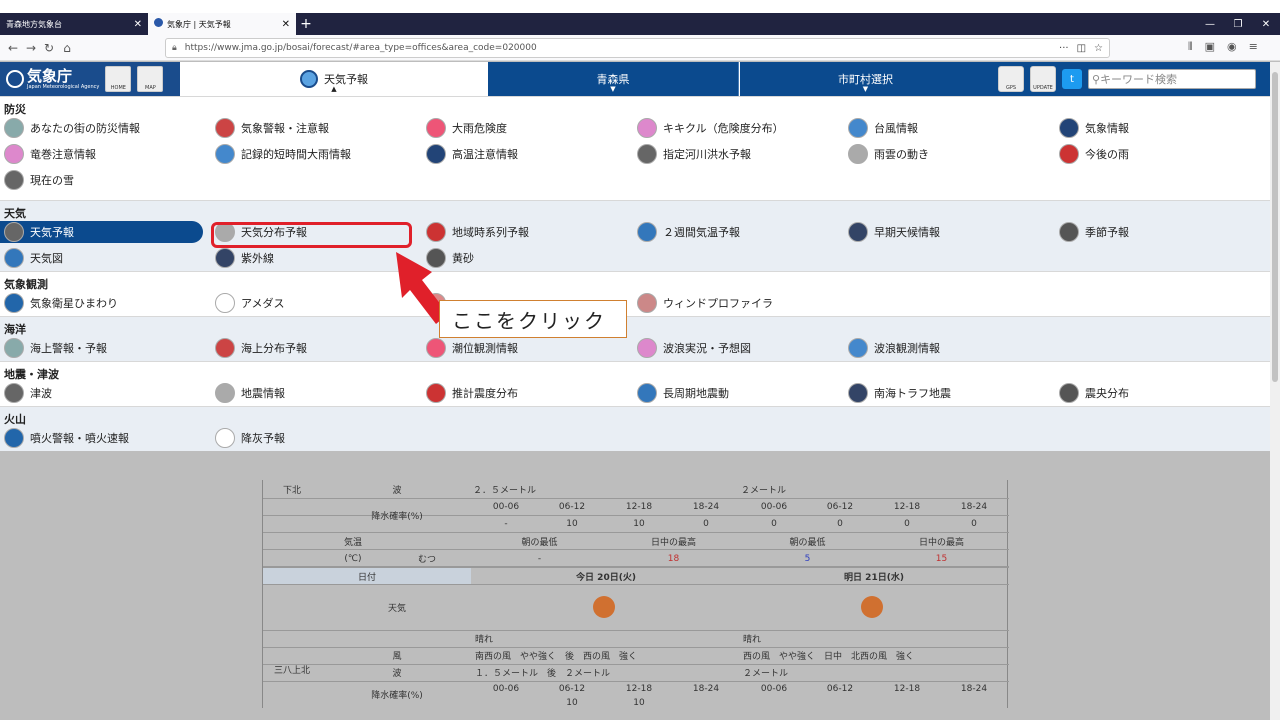 This screenshot has height=720, width=1280. Describe the element at coordinates (527, 232) in the screenshot. I see `menu-item: 地域時系列予報` at that location.